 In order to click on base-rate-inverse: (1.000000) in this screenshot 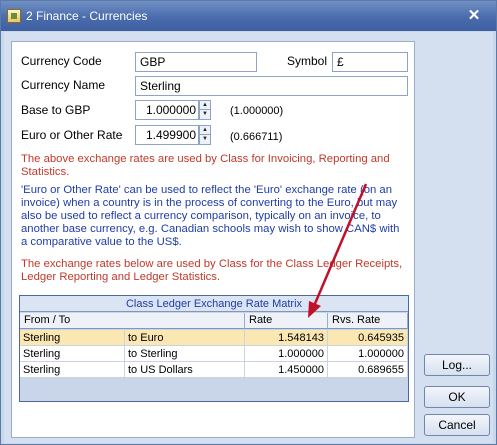, I will do `click(257, 111)`.